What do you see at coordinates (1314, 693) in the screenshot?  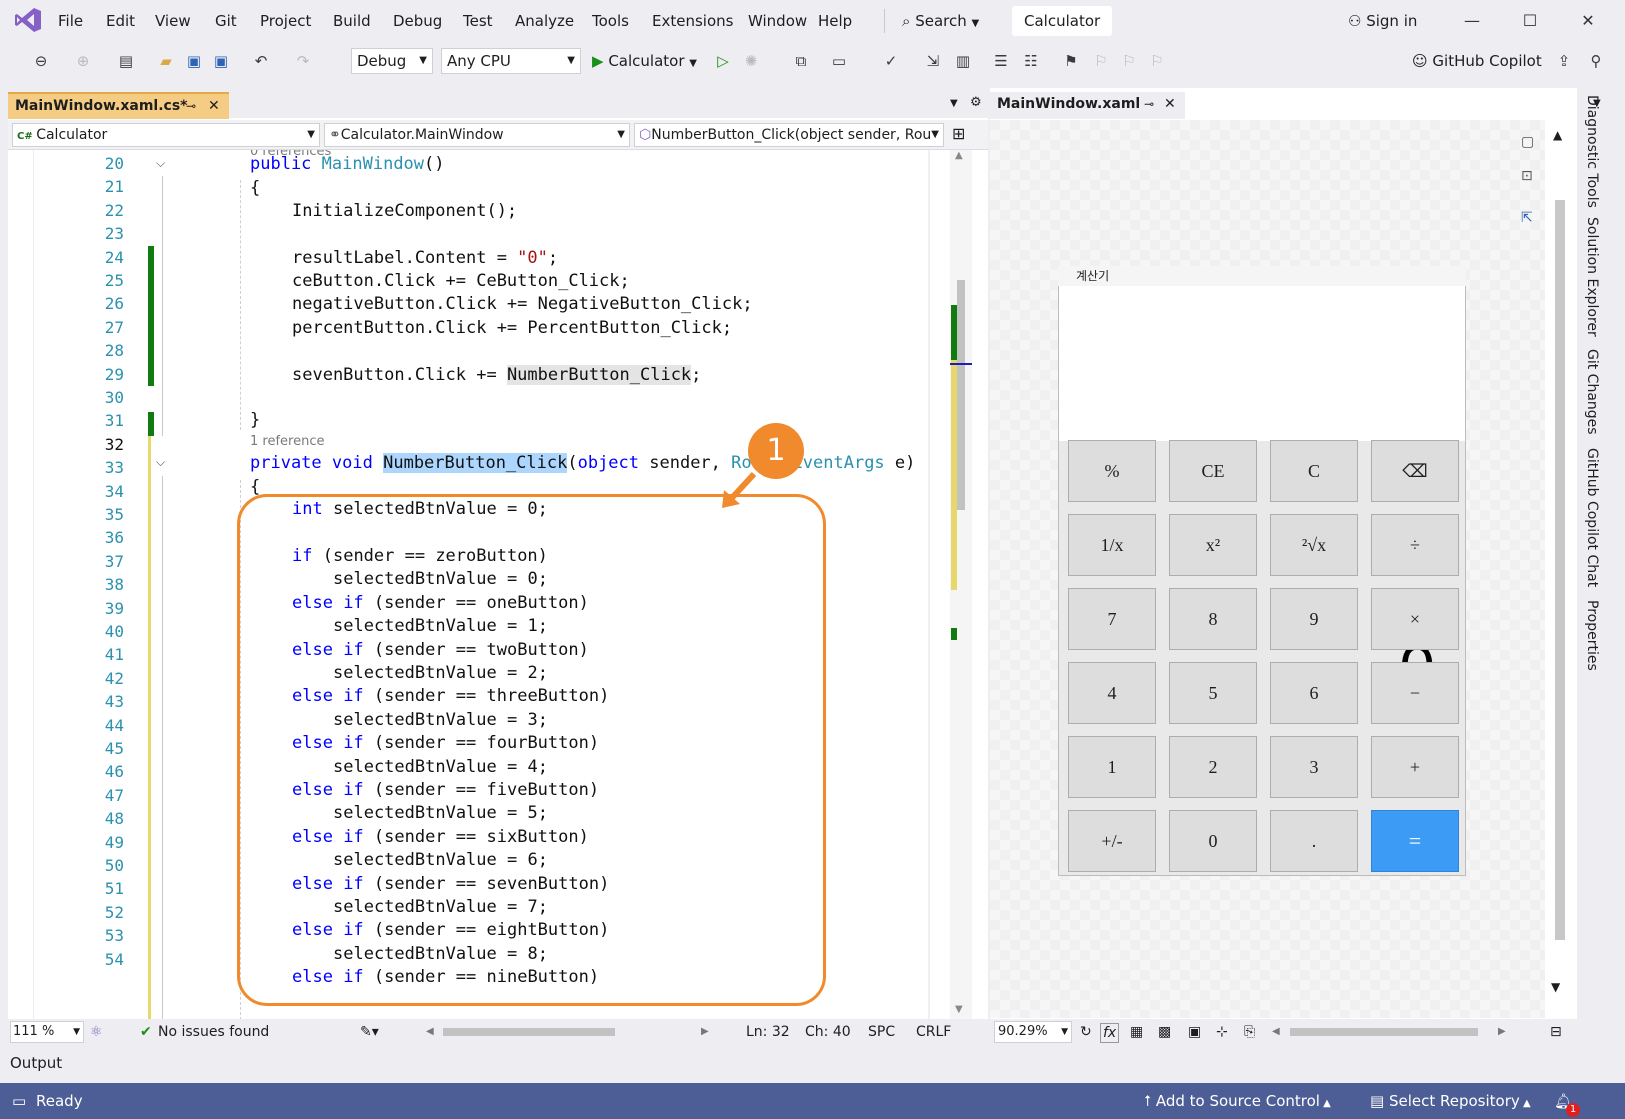 I see `calc-button-six: 6` at bounding box center [1314, 693].